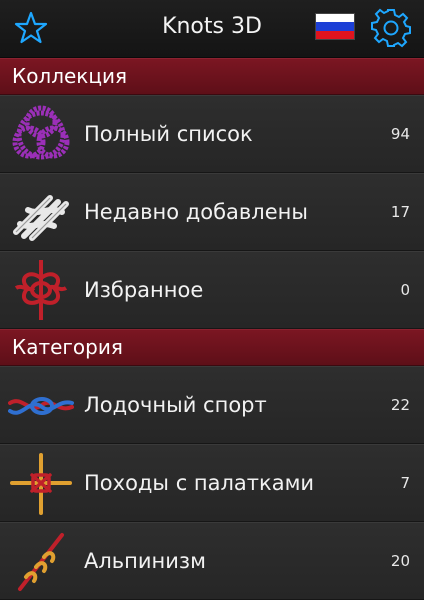 This screenshot has width=424, height=600. I want to click on list-item-boating: Лодочный спорт 22, so click(212, 405).